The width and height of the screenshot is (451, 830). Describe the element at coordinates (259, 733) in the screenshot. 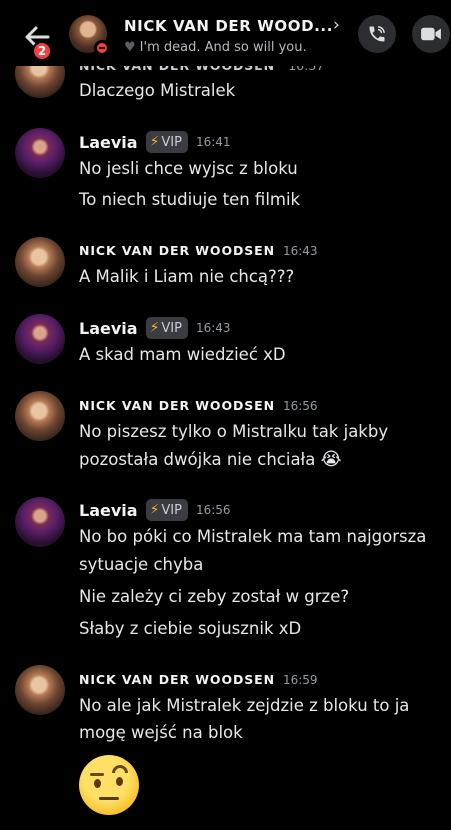

I see `message-text: mogę wejść na blok` at that location.